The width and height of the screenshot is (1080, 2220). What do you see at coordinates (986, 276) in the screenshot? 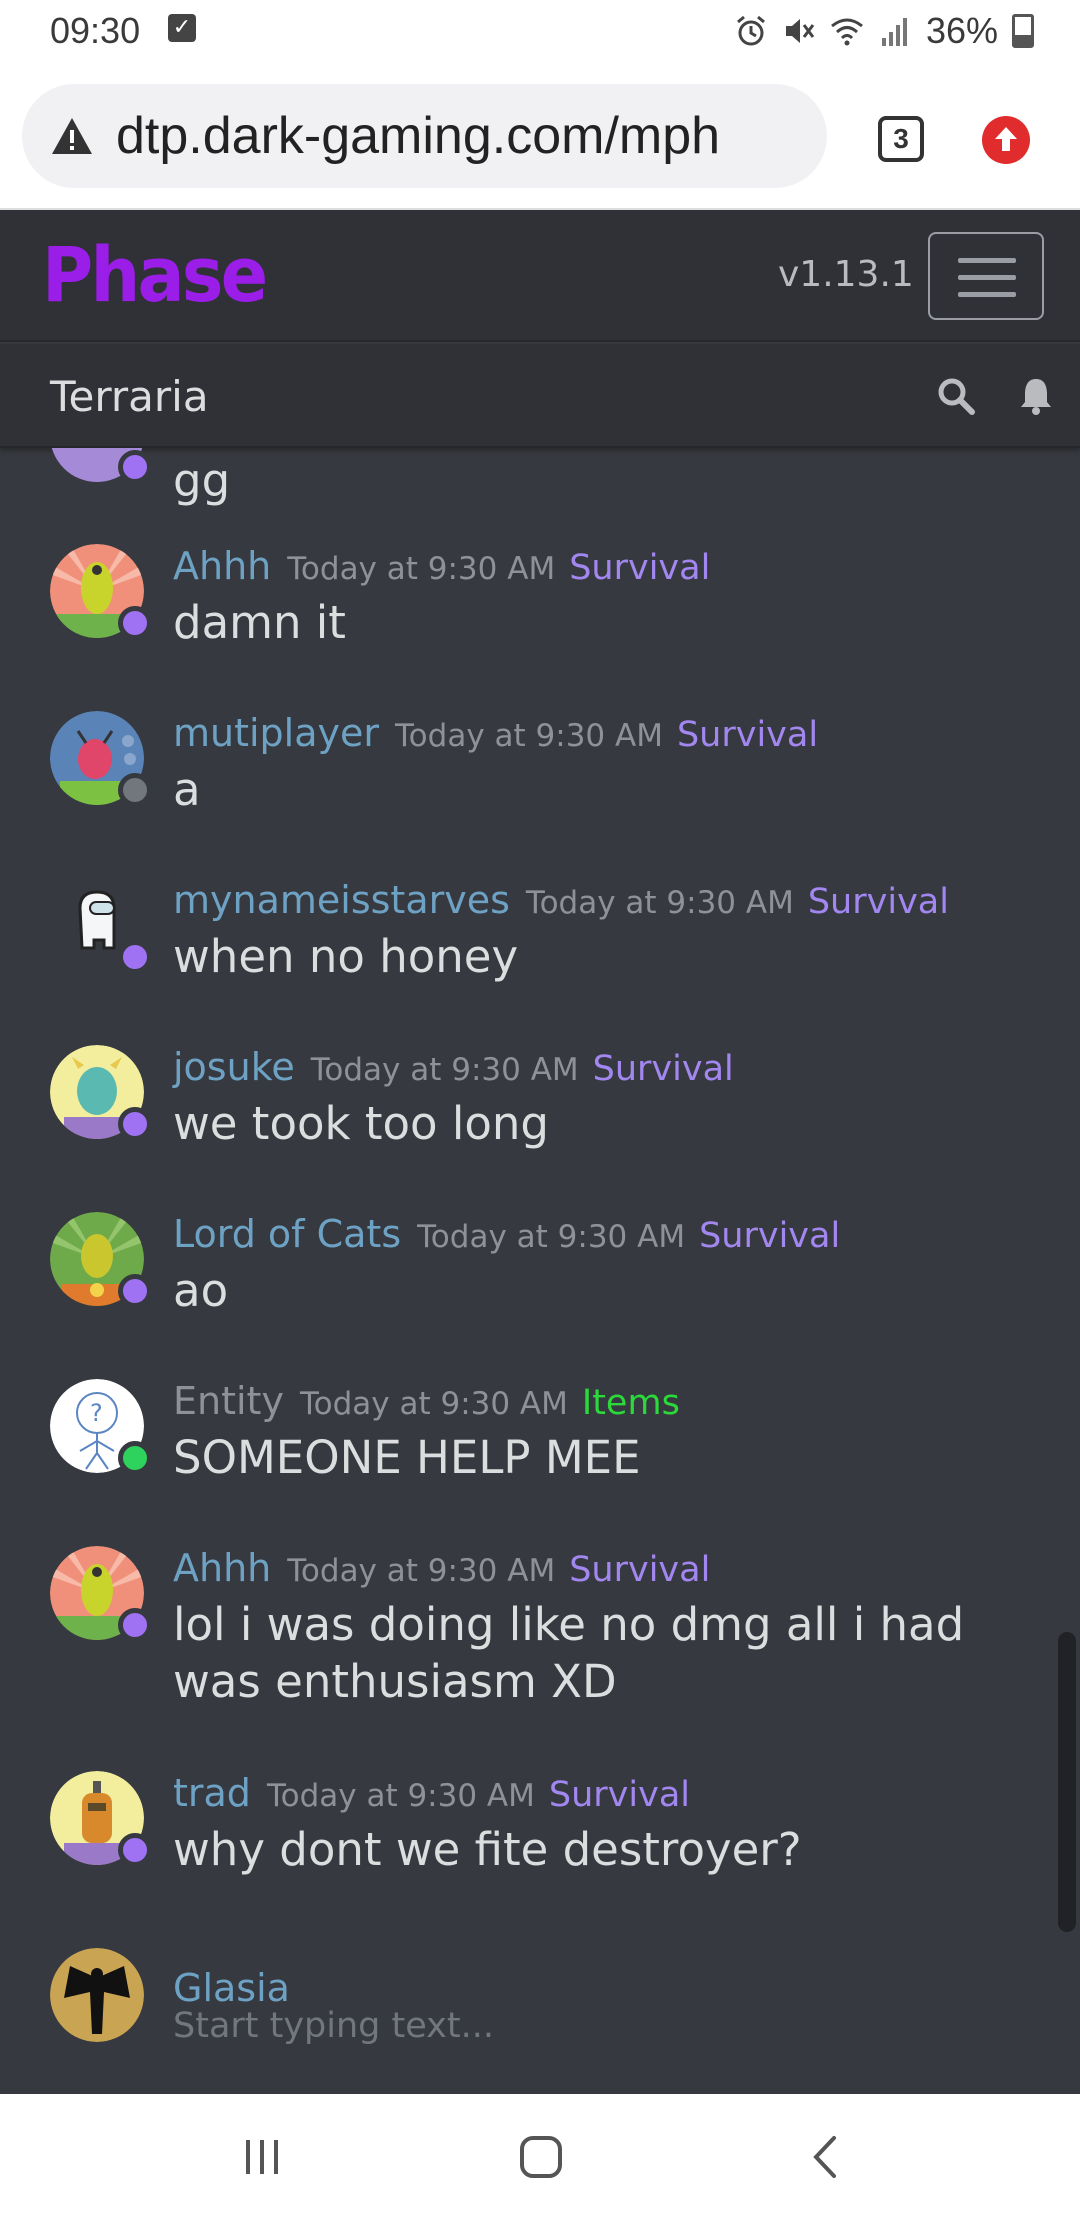
I see `hamburger-menu-button` at bounding box center [986, 276].